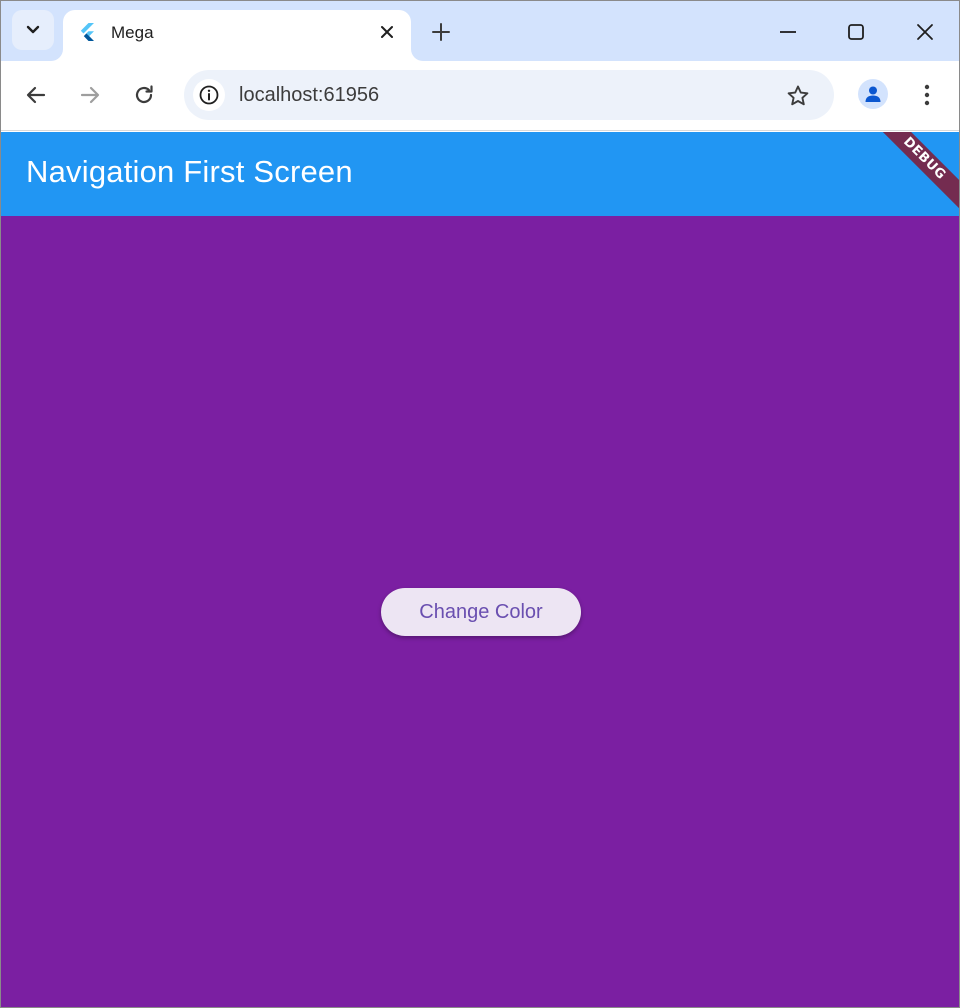  I want to click on back-button, so click(36, 95).